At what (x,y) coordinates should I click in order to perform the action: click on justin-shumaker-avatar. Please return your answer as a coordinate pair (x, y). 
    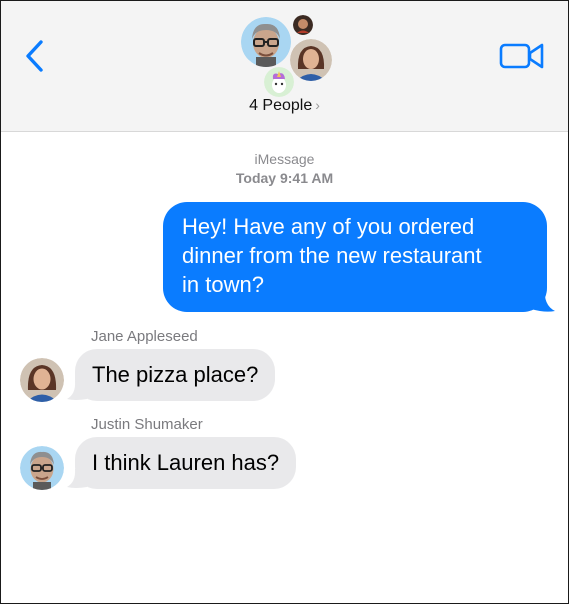
    Looking at the image, I should click on (42, 468).